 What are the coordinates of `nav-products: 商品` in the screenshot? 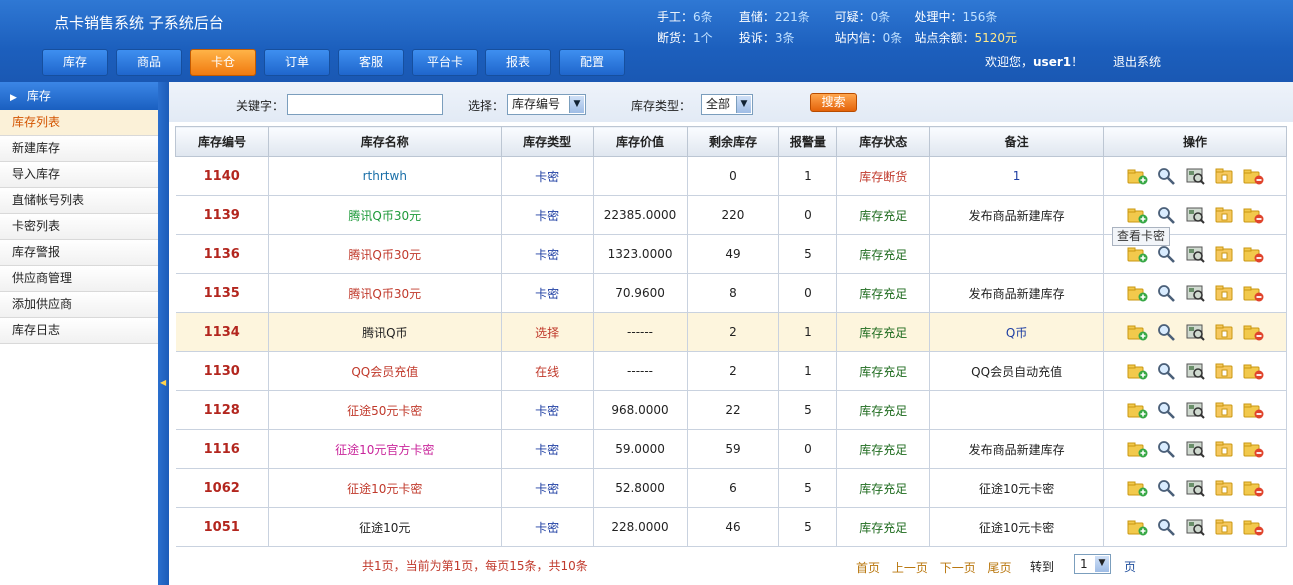 It's located at (149, 62).